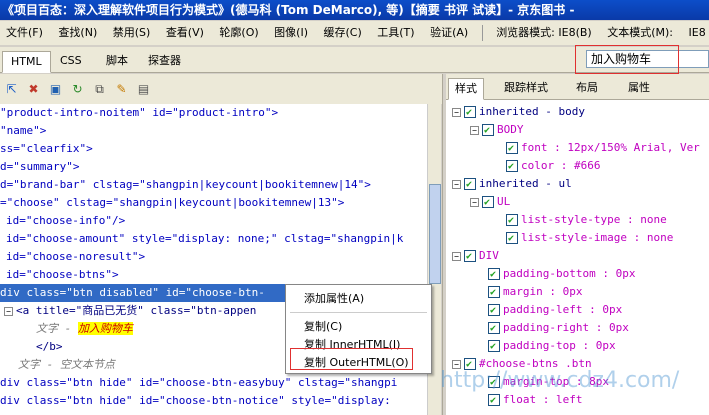 This screenshot has width=709, height=415. What do you see at coordinates (358, 327) in the screenshot?
I see `copy-menu-item: 复制(C)` at bounding box center [358, 327].